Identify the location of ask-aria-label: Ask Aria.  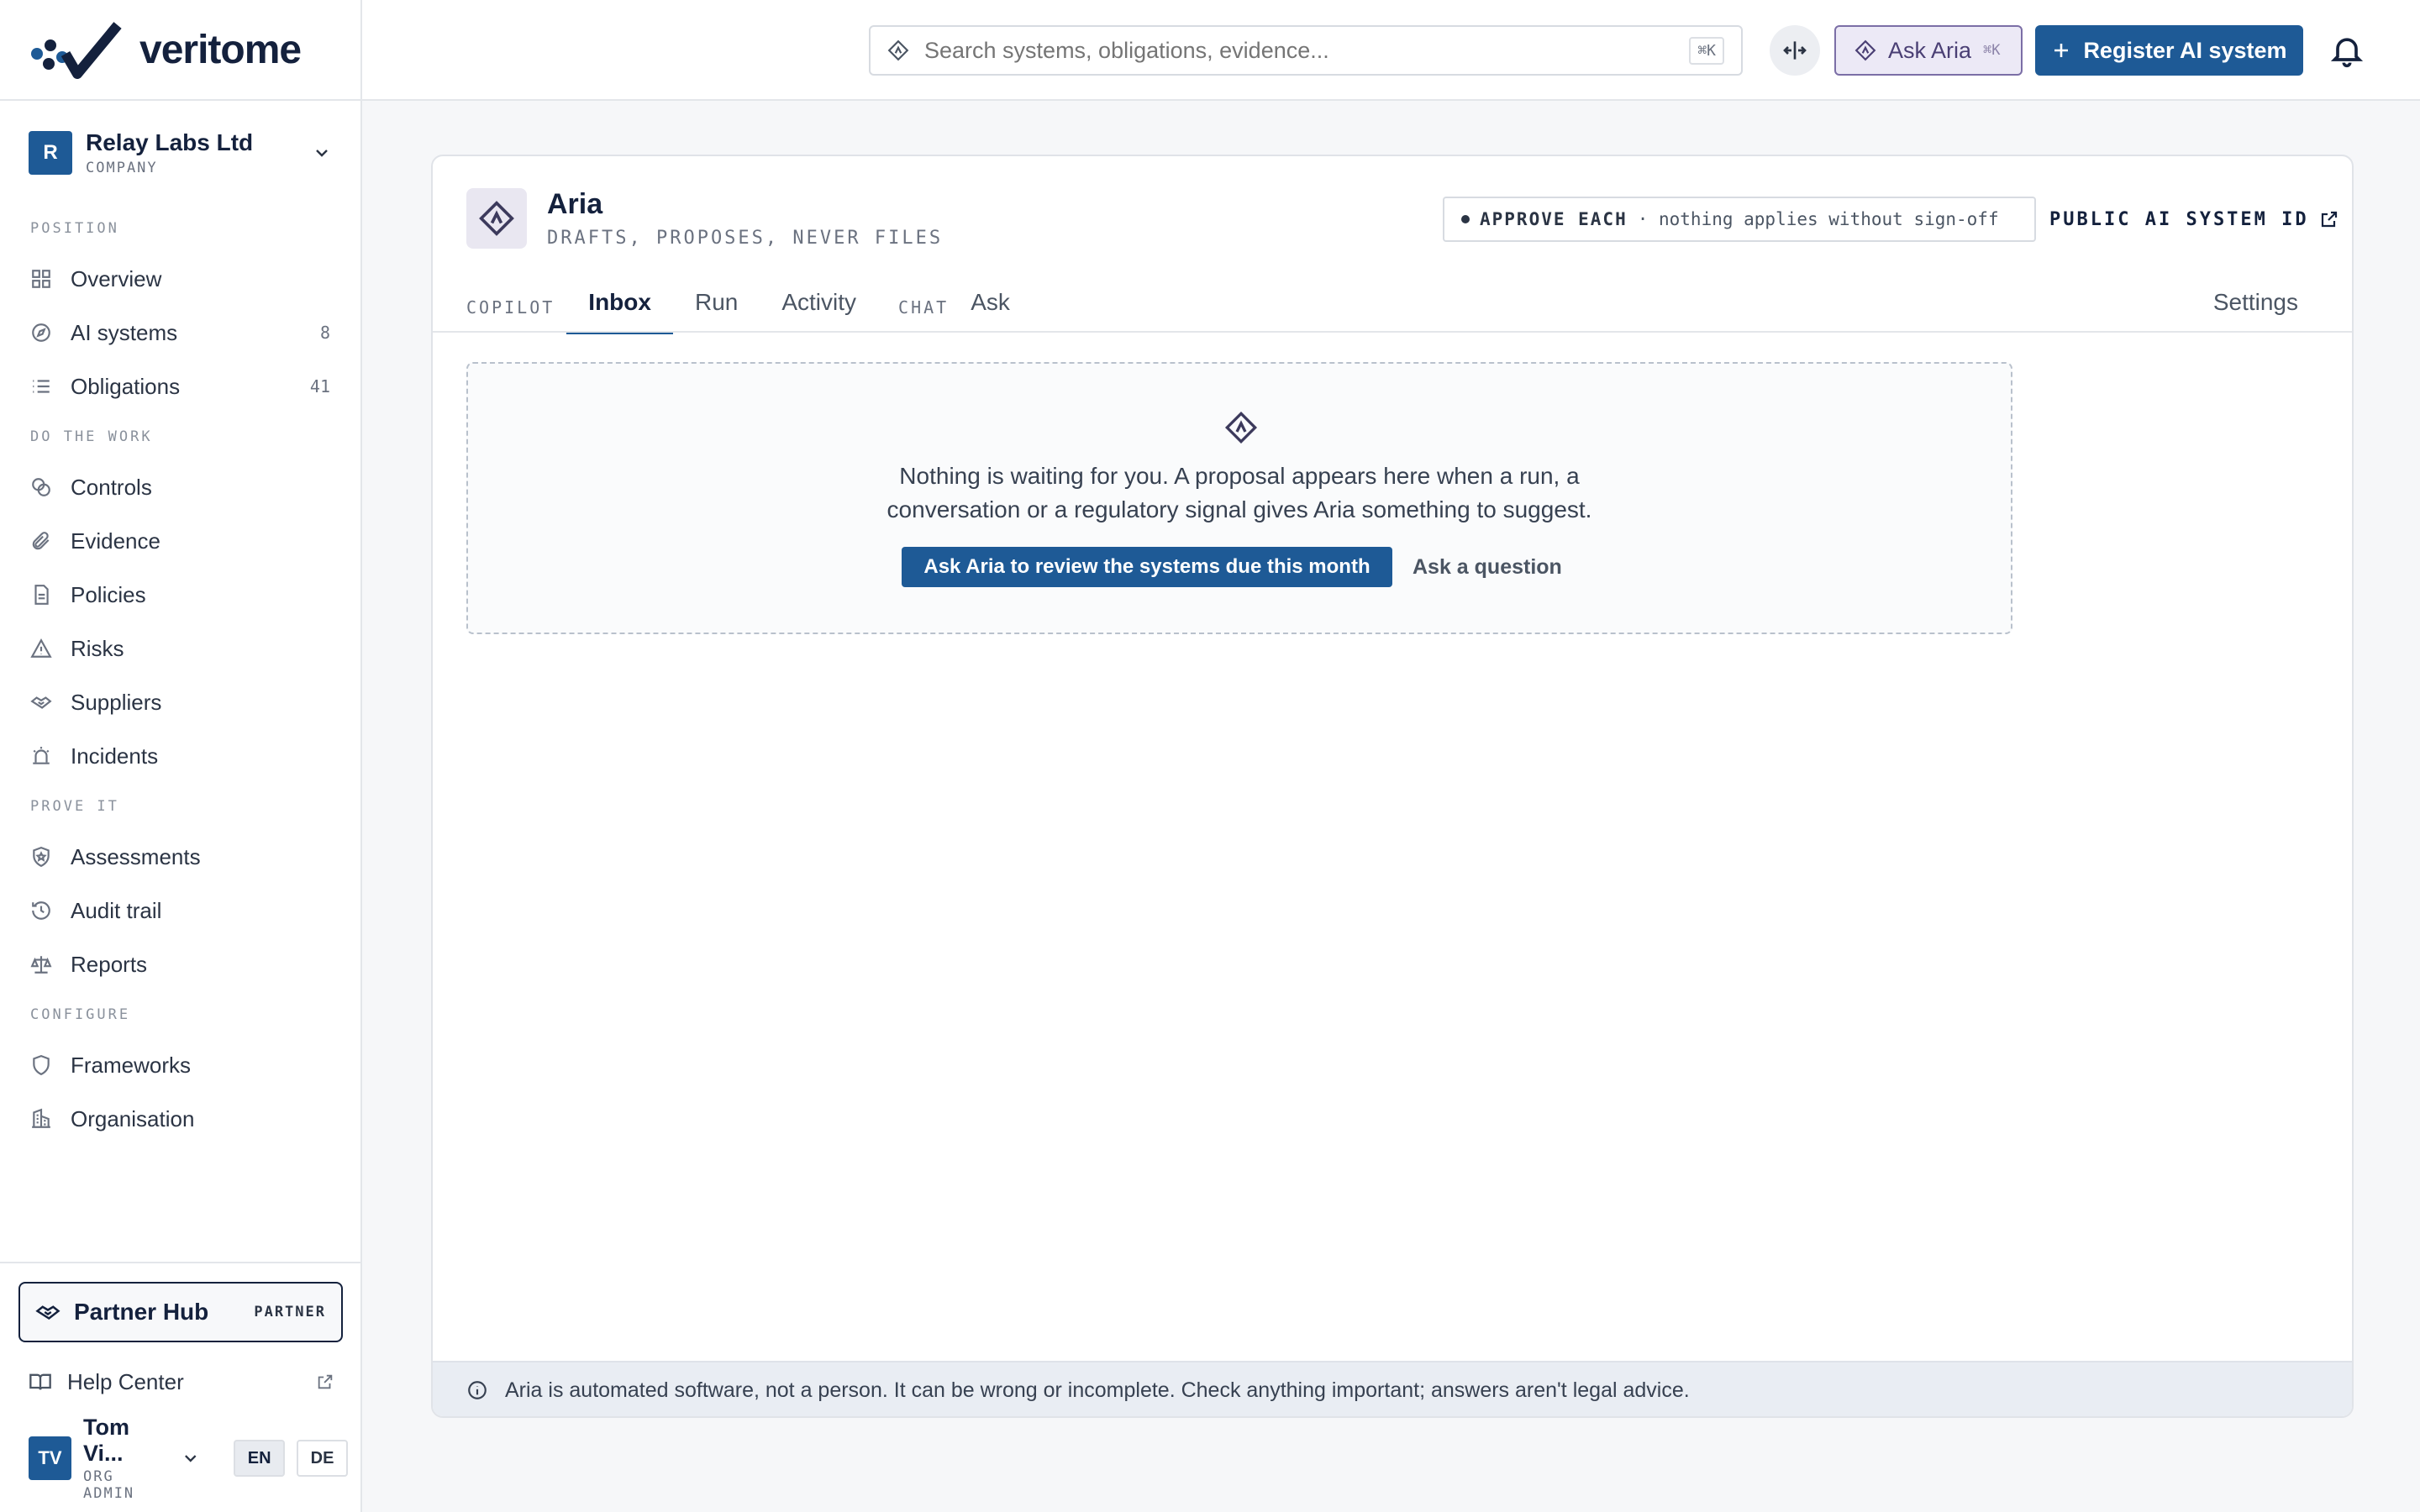
(1930, 50).